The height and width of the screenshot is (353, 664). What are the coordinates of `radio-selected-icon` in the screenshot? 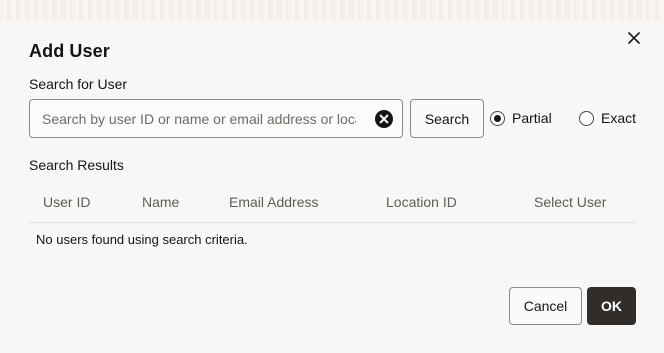 It's located at (497, 118).